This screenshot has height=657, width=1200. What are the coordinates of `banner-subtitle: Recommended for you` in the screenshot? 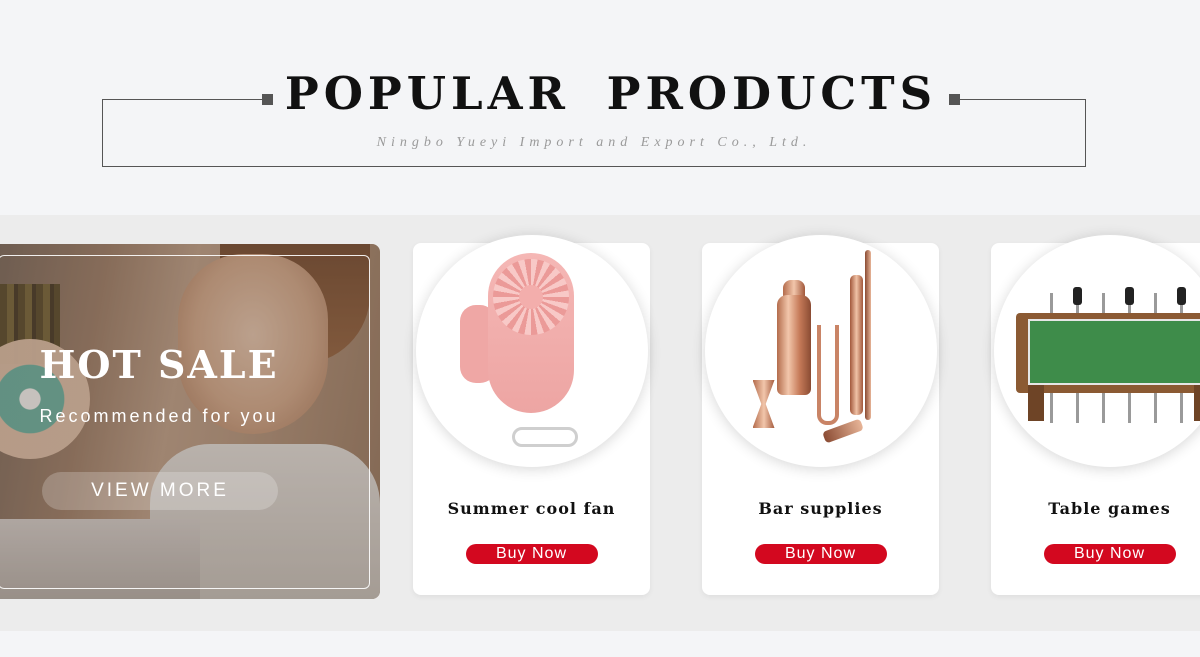 It's located at (159, 416).